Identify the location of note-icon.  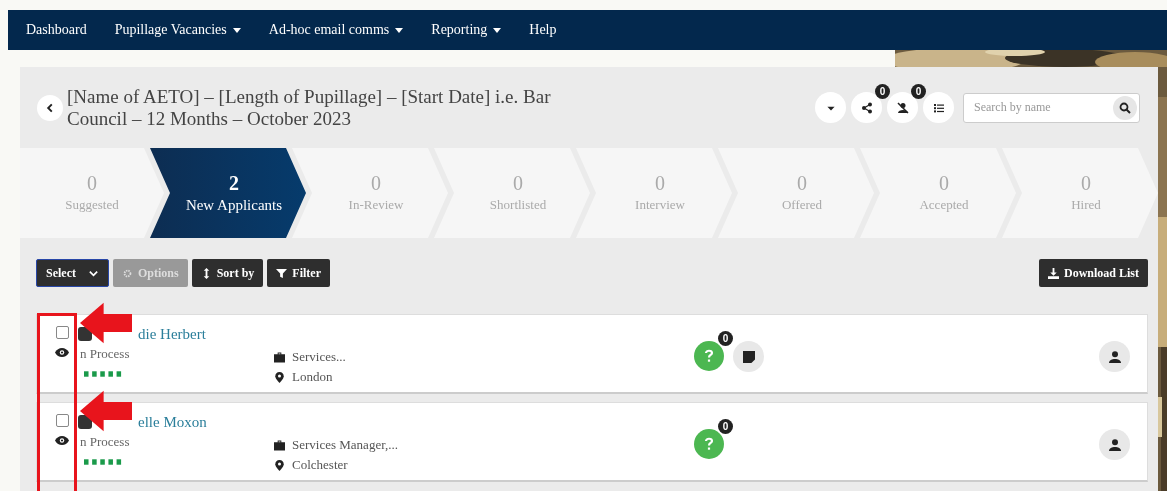
(748, 356).